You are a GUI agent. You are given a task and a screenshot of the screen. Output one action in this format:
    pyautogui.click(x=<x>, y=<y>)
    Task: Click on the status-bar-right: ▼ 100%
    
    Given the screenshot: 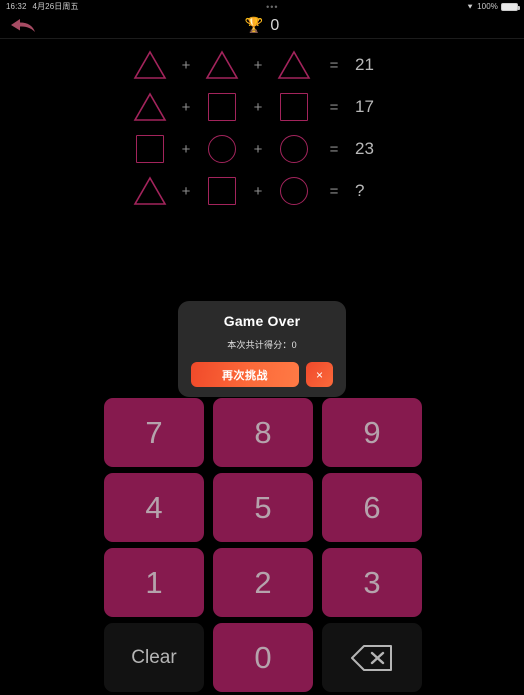 What is the action you would take?
    pyautogui.click(x=493, y=6)
    